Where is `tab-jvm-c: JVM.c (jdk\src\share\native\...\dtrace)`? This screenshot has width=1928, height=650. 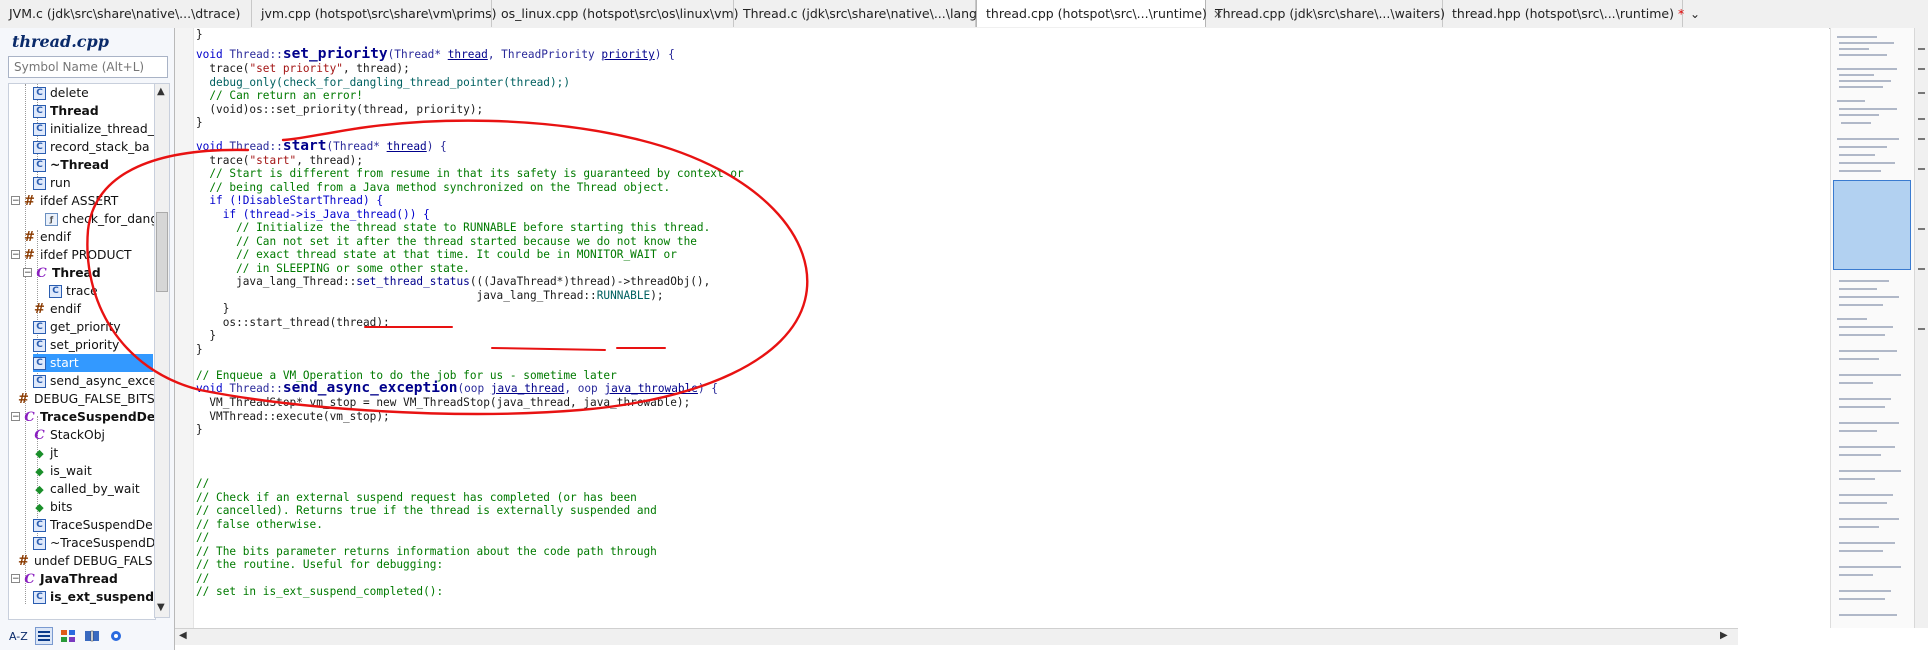
tab-jvm-c: JVM.c (jdk\src\share\native\...\dtrace) is located at coordinates (126, 13).